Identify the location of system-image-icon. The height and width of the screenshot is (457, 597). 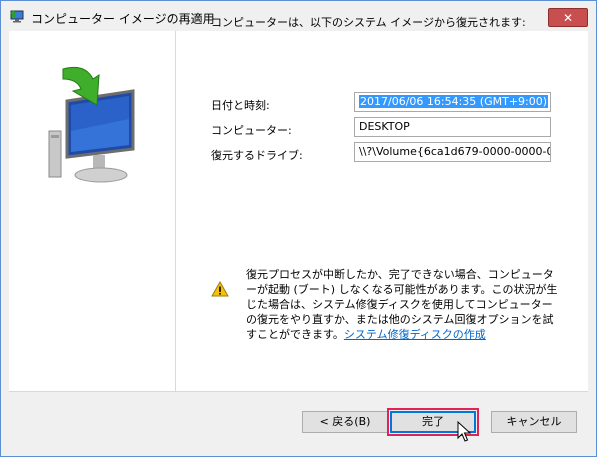
(17, 16).